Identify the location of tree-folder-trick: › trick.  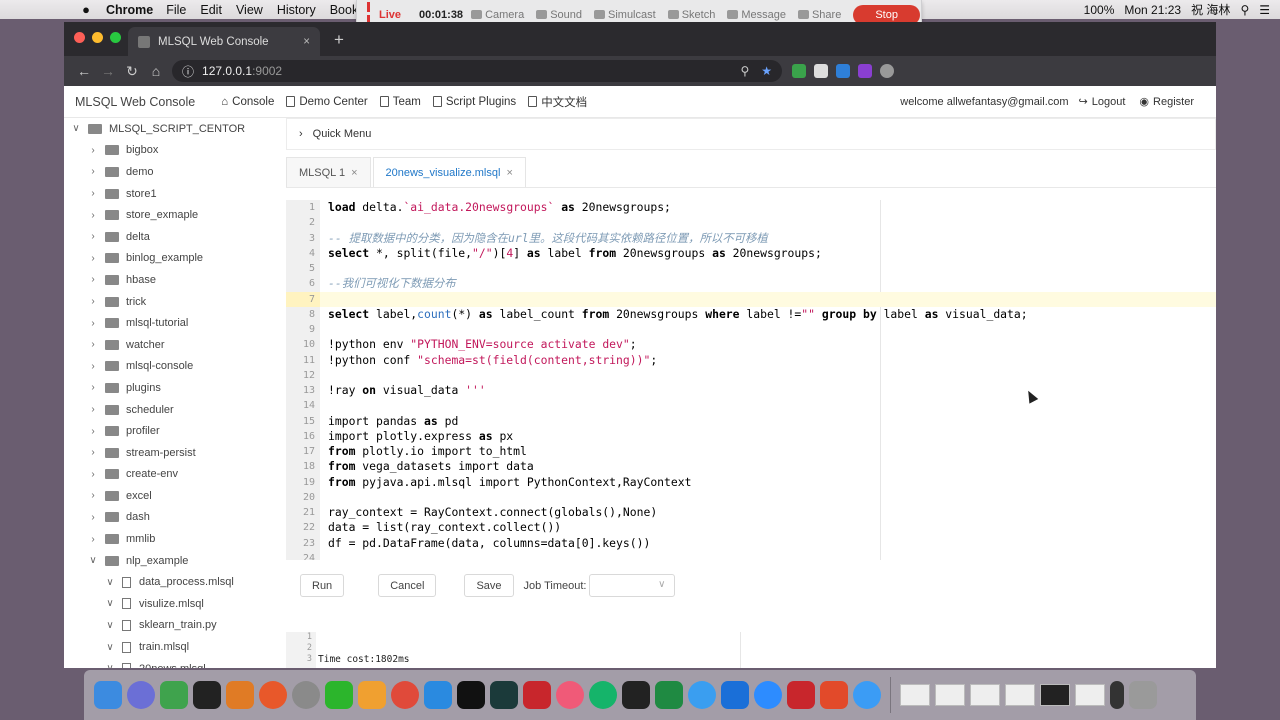
(175, 302).